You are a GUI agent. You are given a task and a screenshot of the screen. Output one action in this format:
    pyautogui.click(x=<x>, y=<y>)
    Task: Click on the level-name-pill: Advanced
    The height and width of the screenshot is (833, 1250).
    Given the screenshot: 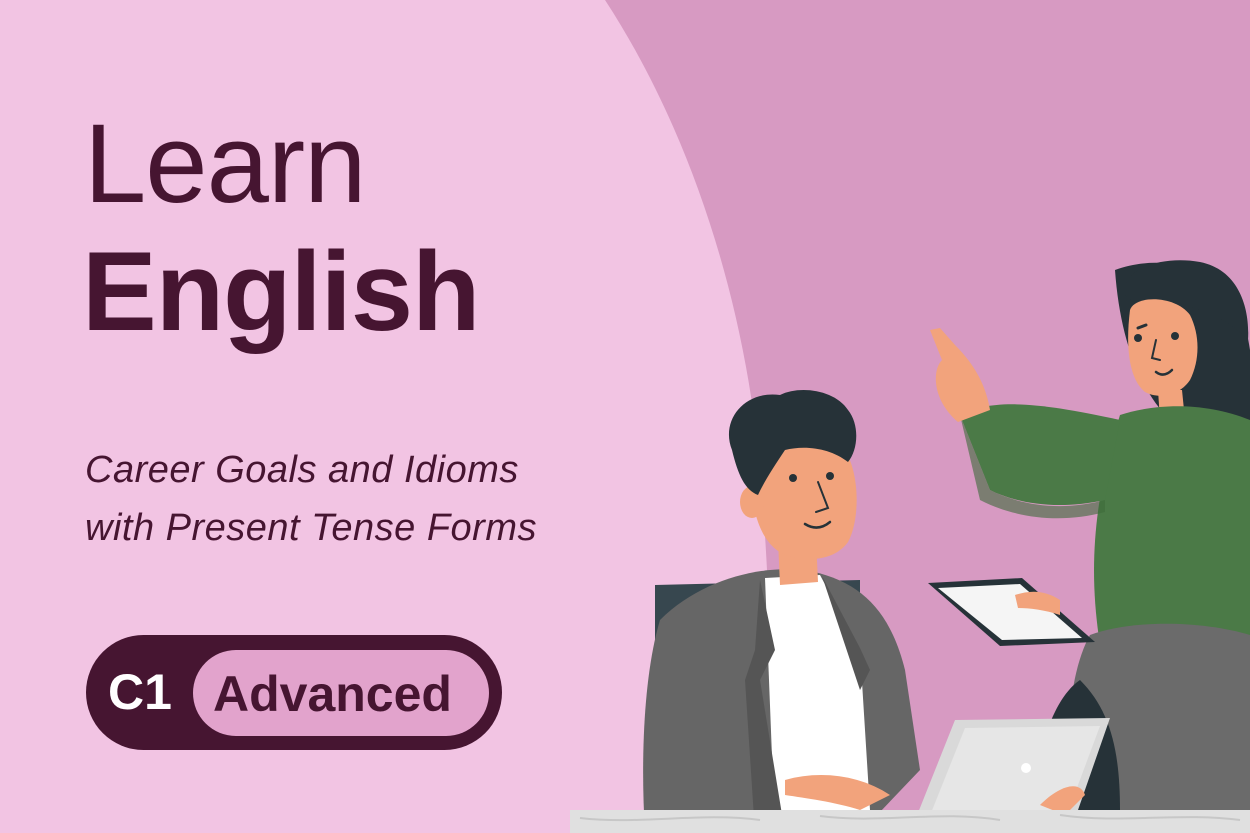 What is the action you would take?
    pyautogui.click(x=341, y=693)
    